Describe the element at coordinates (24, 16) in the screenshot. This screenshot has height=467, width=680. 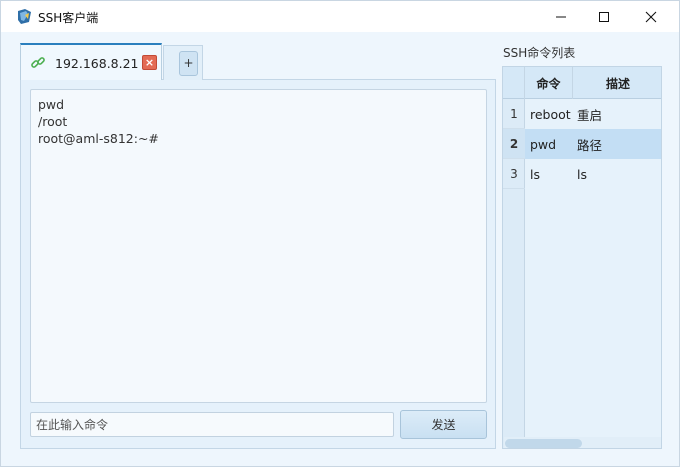
I see `ssh-app-icon` at that location.